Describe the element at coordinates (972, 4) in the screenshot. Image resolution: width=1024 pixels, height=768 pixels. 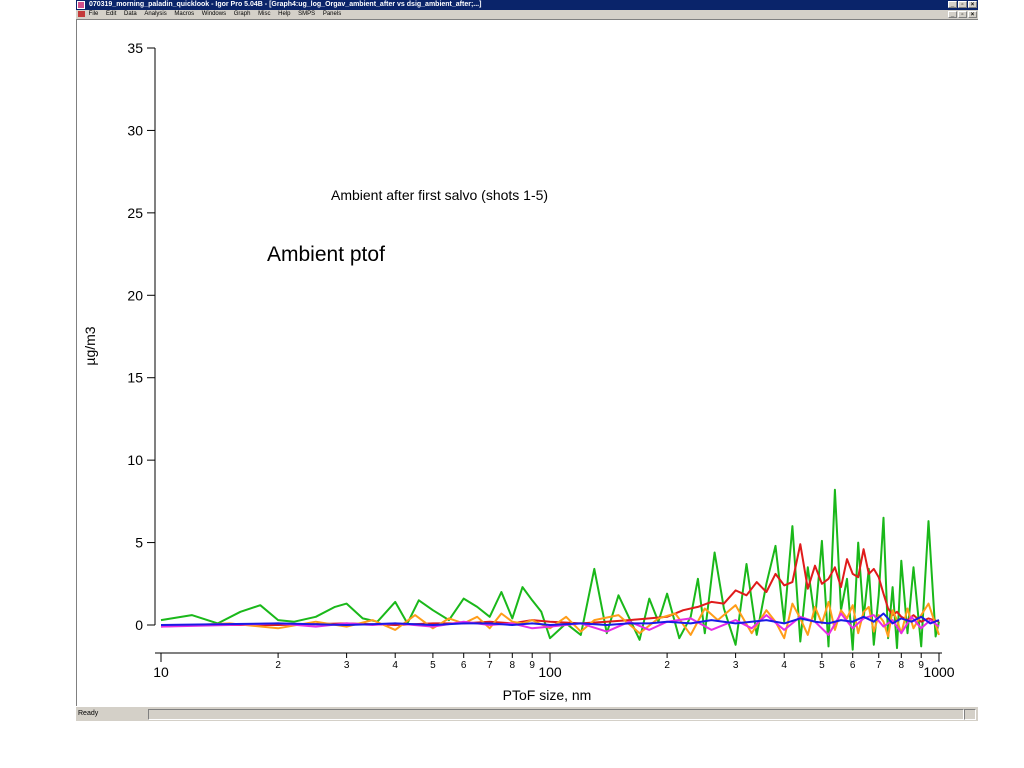
I see `close-button: ×` at that location.